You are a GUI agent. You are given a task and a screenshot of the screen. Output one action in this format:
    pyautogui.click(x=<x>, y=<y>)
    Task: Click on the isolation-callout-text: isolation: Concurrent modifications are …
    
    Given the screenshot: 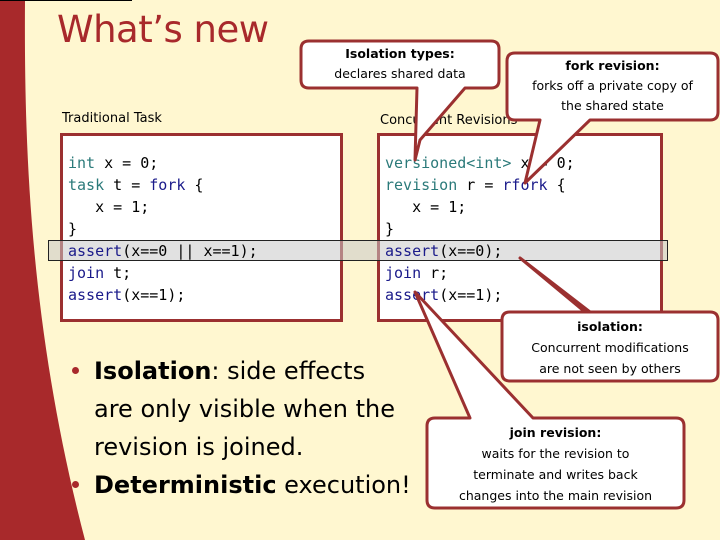 What is the action you would take?
    pyautogui.click(x=610, y=347)
    